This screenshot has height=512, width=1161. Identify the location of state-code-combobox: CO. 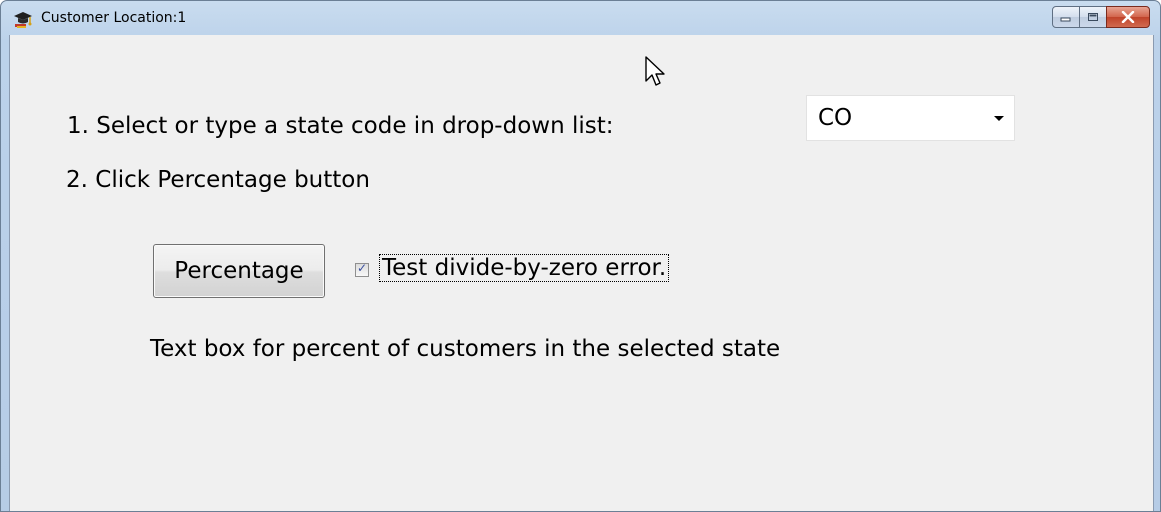
(910, 118).